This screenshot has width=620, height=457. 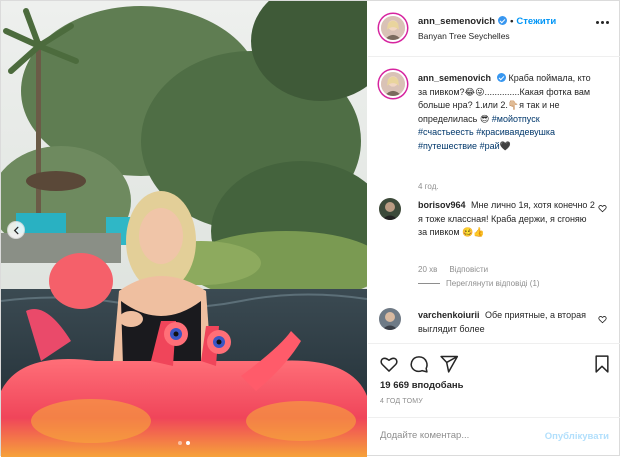 I want to click on replies-line, so click(x=429, y=283).